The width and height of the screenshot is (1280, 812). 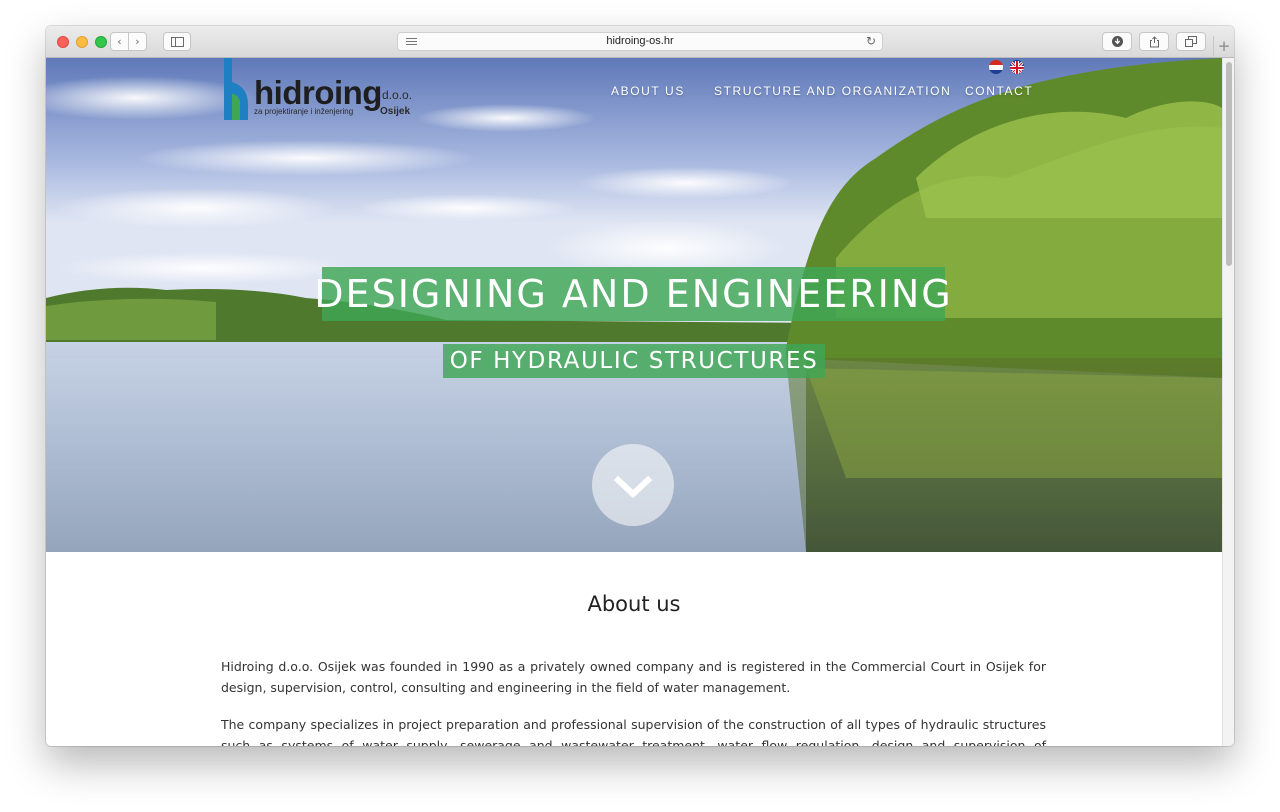 I want to click on share-button, so click(x=1154, y=41).